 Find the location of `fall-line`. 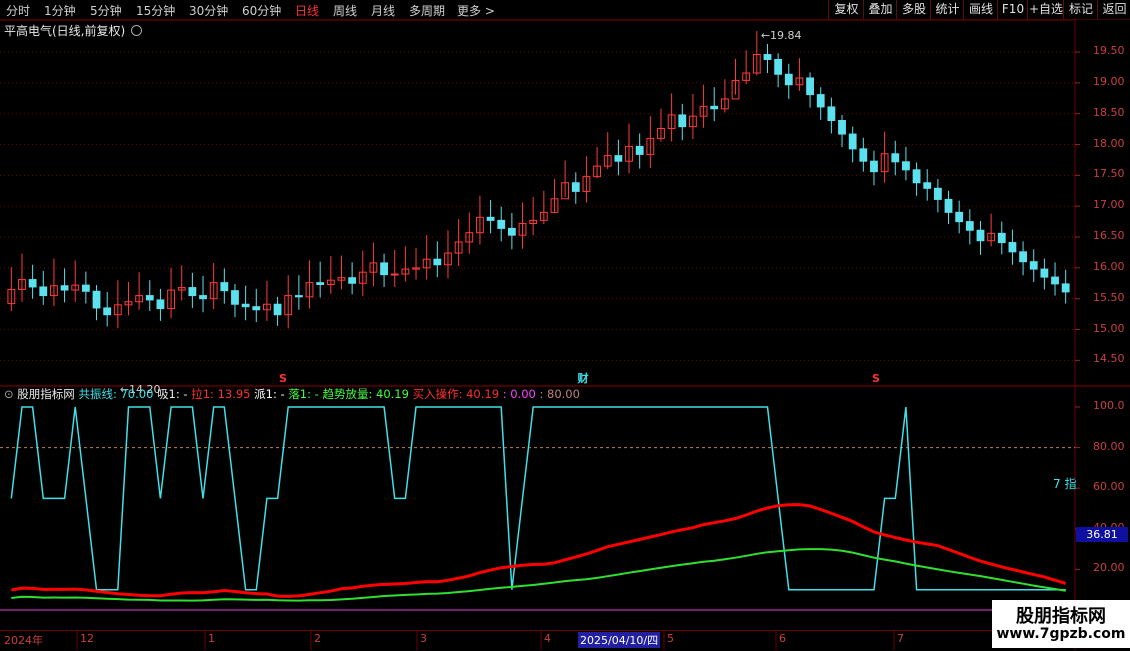

fall-line is located at coordinates (538, 575).